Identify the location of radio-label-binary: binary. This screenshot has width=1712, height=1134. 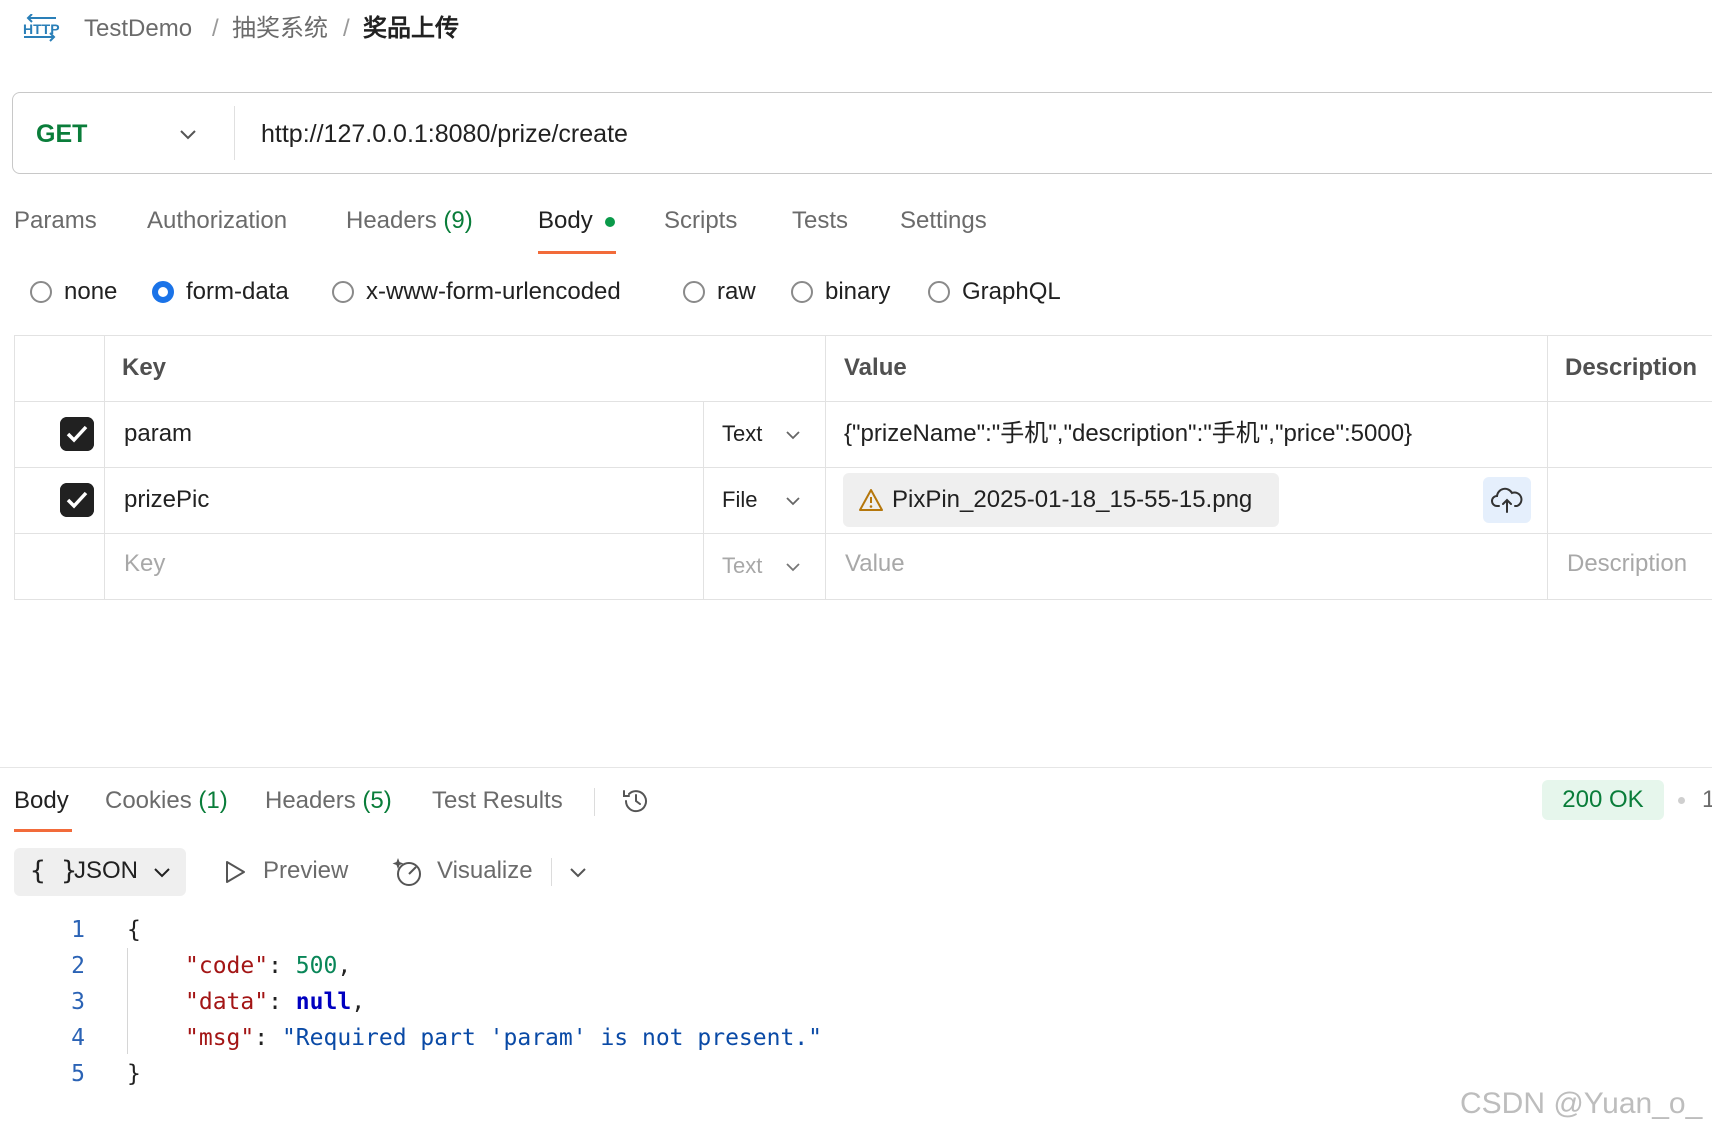
(857, 292).